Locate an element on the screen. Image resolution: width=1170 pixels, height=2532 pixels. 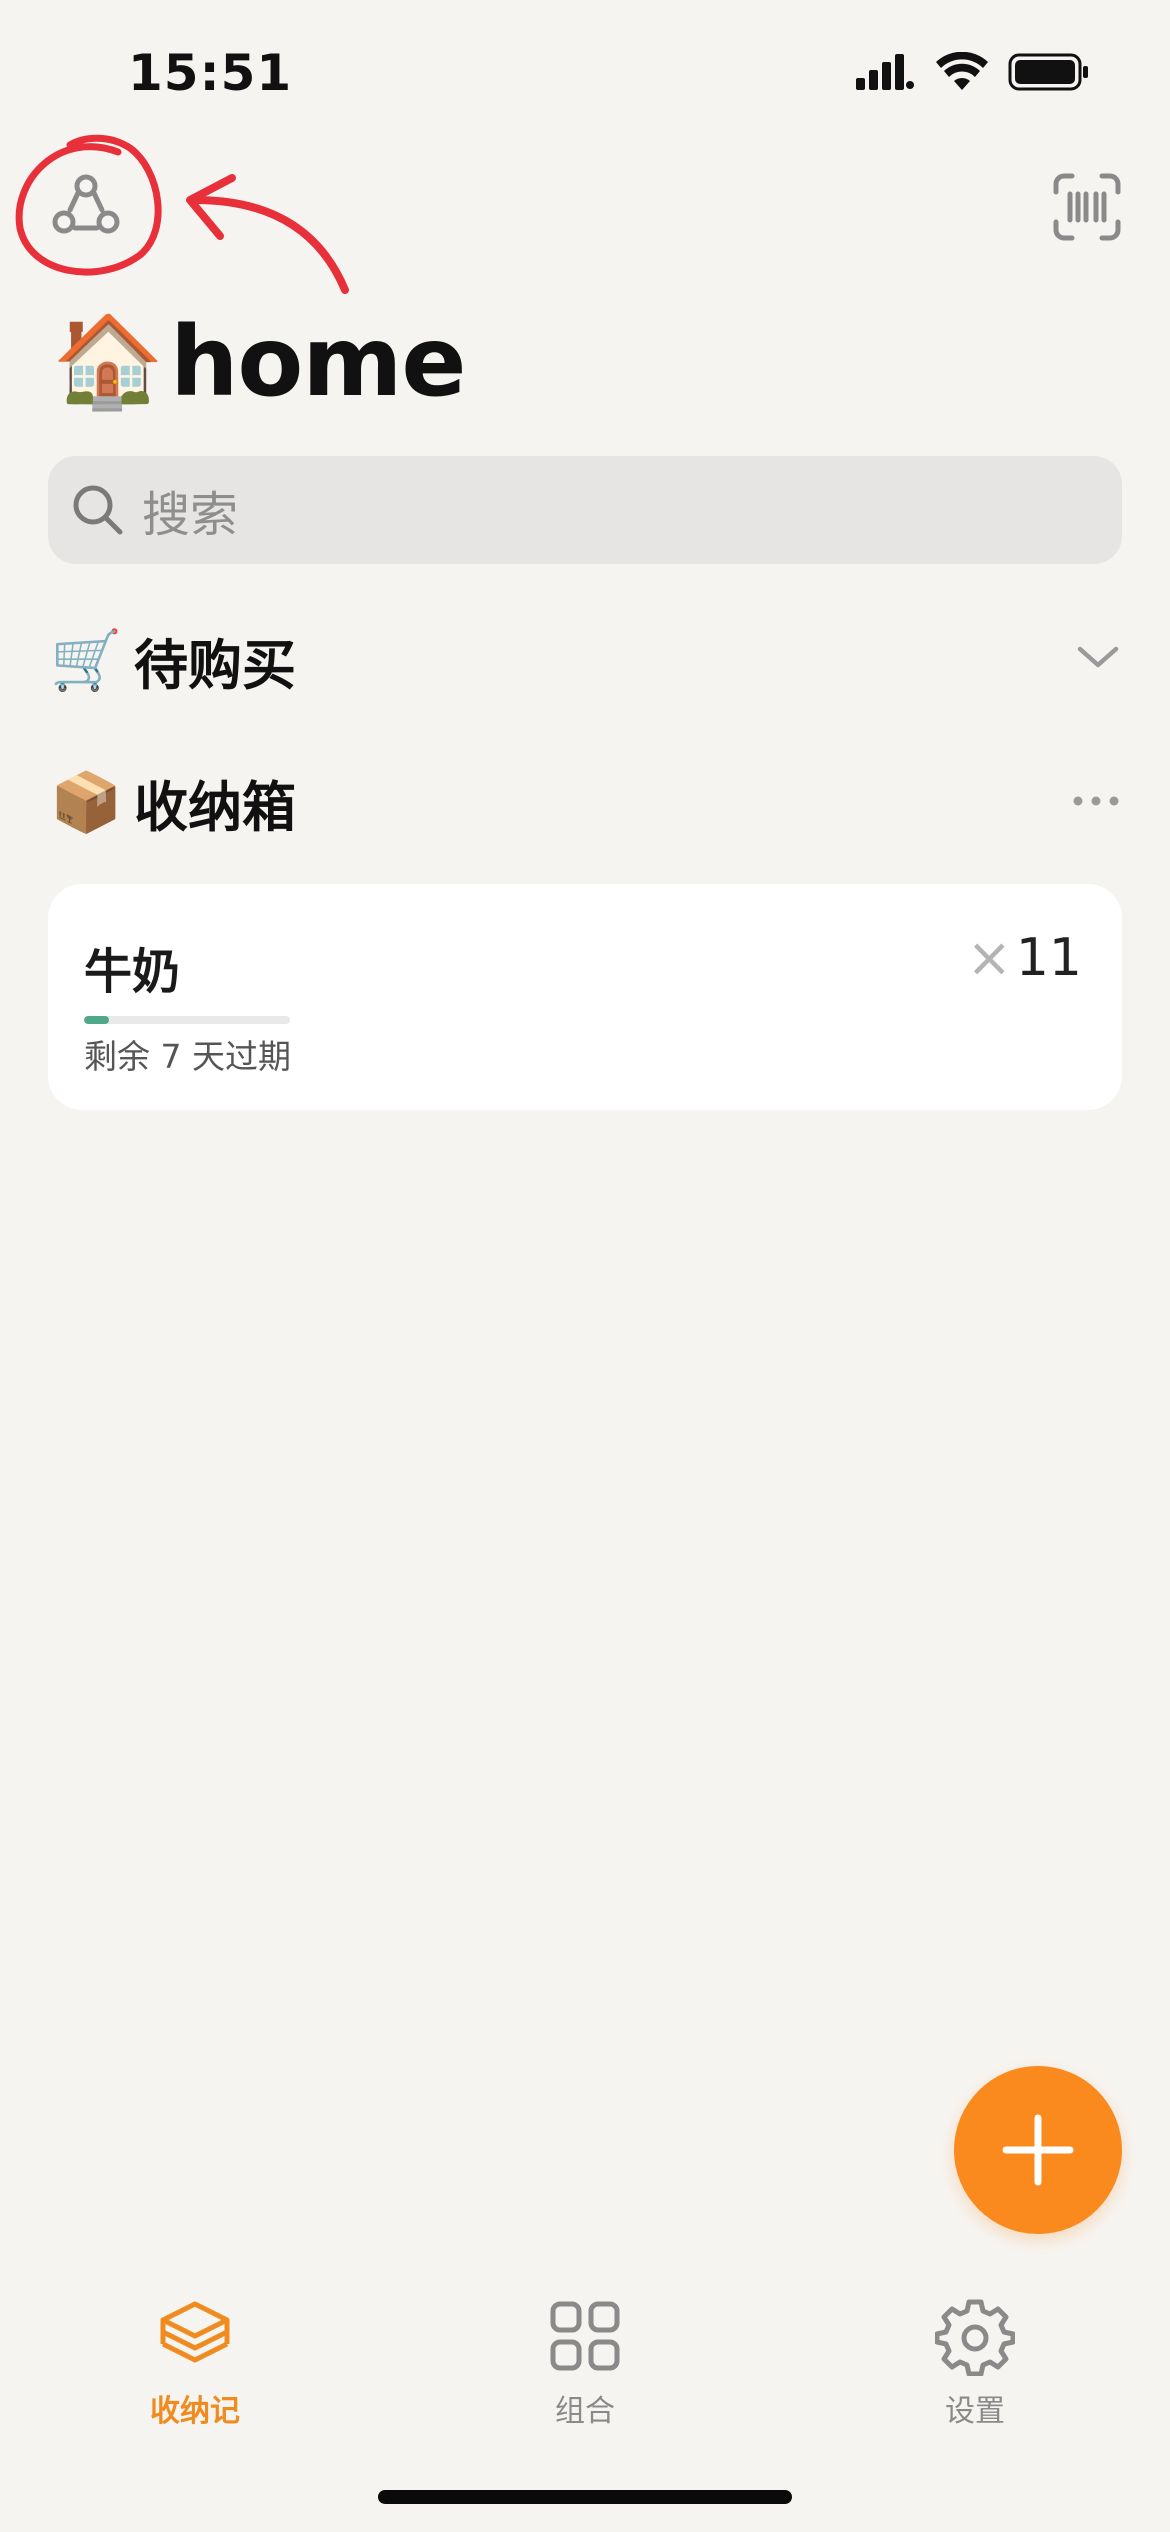
tab-settings: 设置 is located at coordinates (975, 2363).